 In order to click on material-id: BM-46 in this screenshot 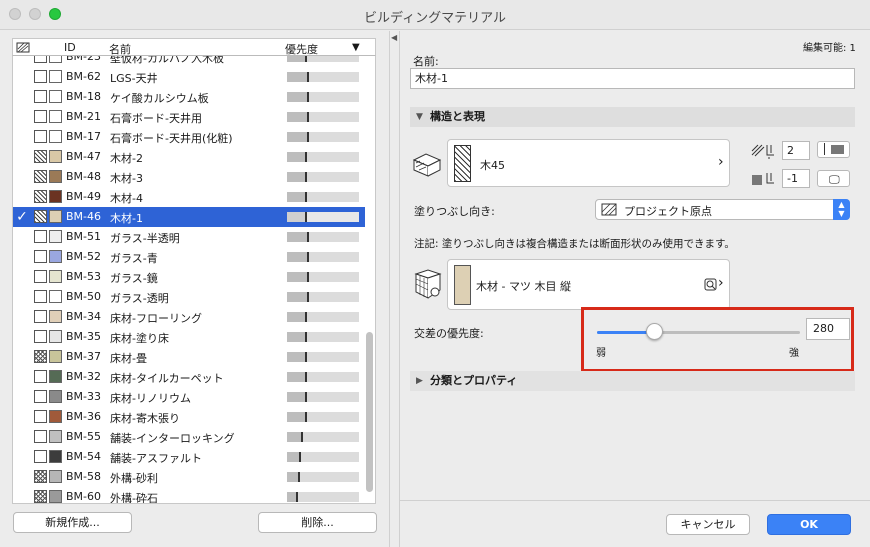, I will do `click(84, 216)`.